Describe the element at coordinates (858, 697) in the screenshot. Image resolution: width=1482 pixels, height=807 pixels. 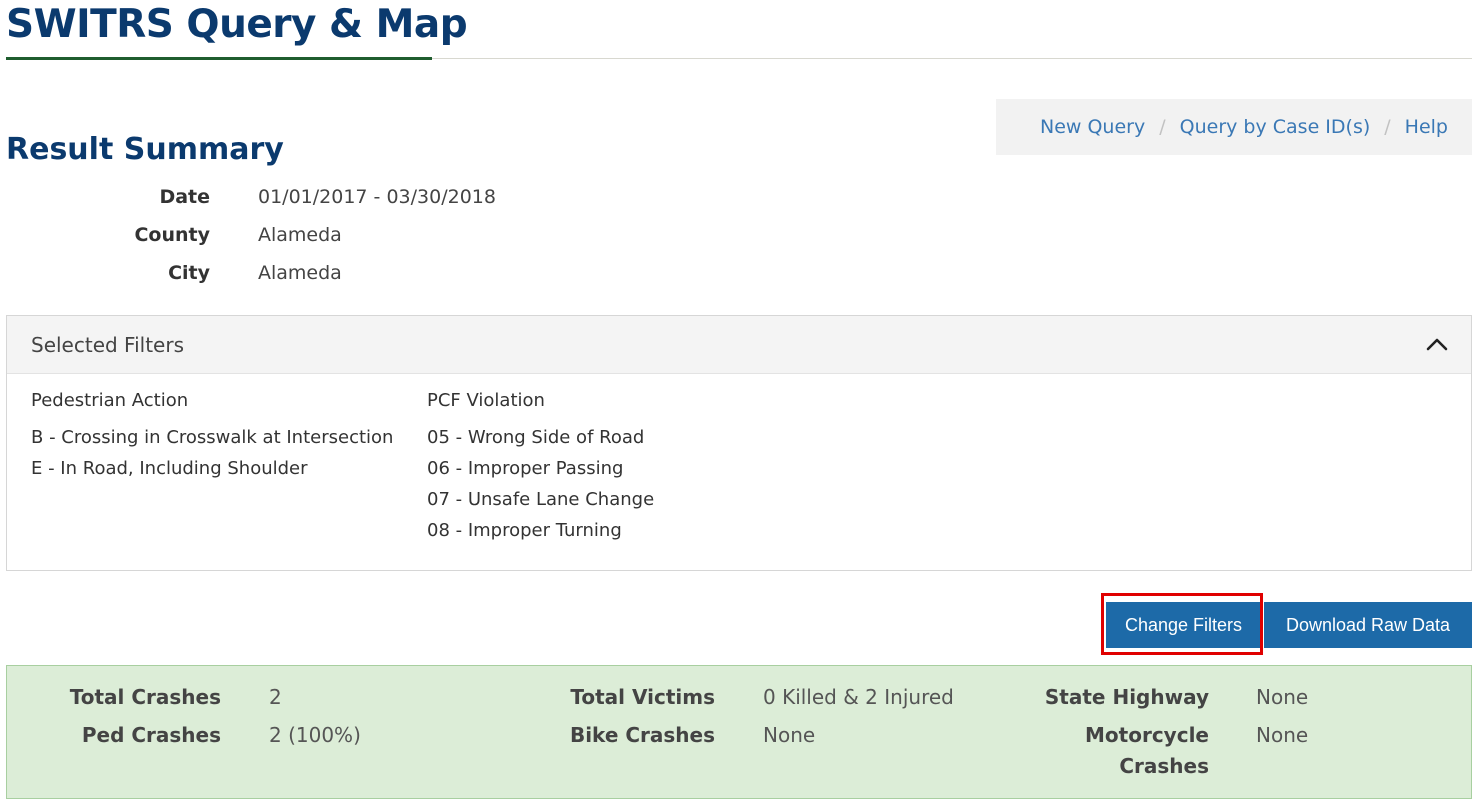
I see `total-victims-value: 0 Killed & 2 Injured` at that location.